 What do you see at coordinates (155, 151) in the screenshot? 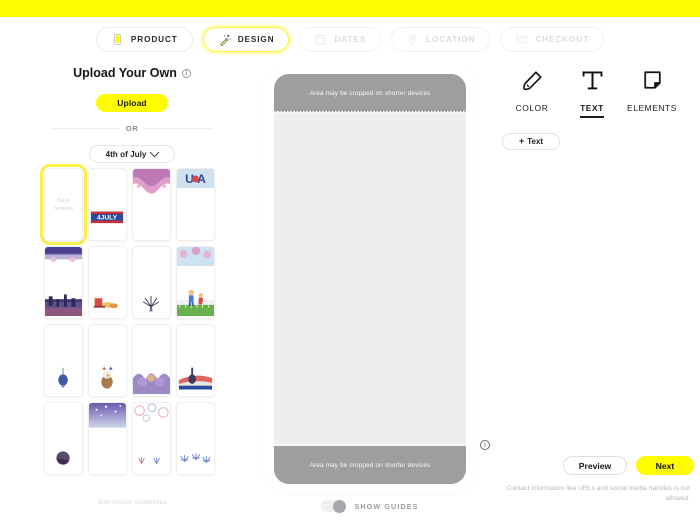
I see `chevron-down-icon` at bounding box center [155, 151].